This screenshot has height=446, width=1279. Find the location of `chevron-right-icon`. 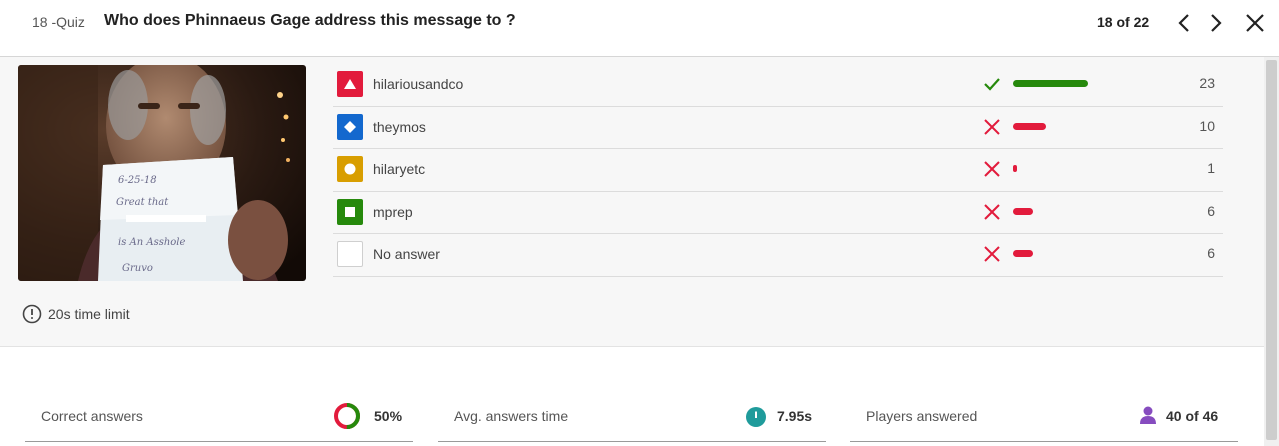

chevron-right-icon is located at coordinates (1216, 23).